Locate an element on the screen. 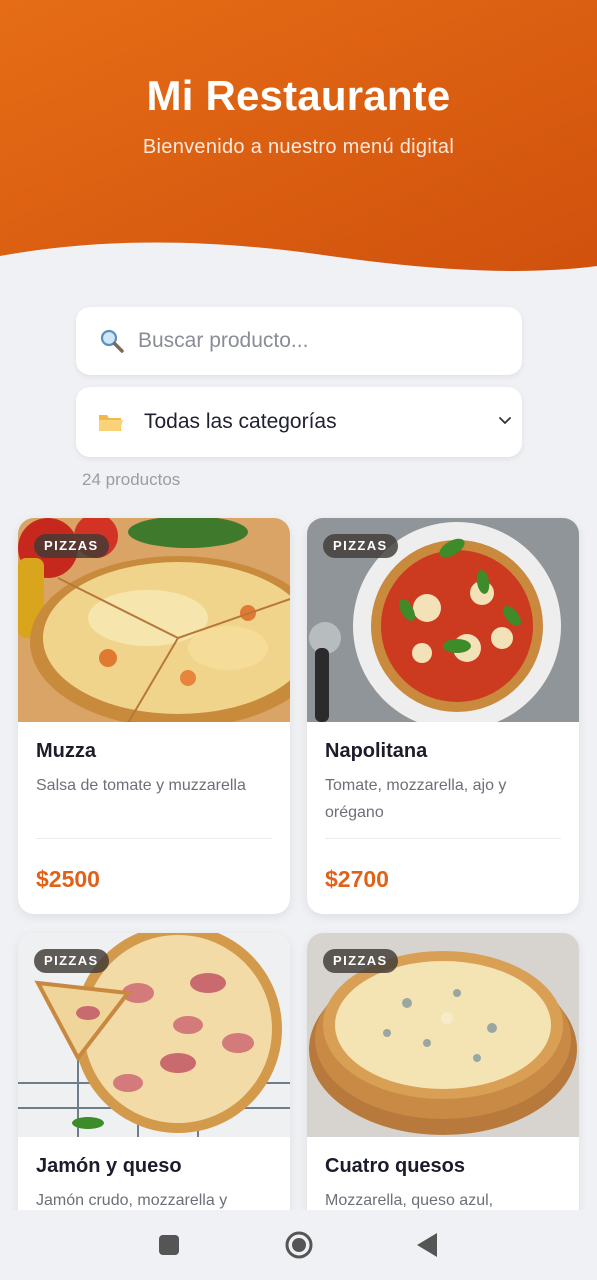 Image resolution: width=597 pixels, height=1280 pixels. category-select: Todas las categorías is located at coordinates (299, 422).